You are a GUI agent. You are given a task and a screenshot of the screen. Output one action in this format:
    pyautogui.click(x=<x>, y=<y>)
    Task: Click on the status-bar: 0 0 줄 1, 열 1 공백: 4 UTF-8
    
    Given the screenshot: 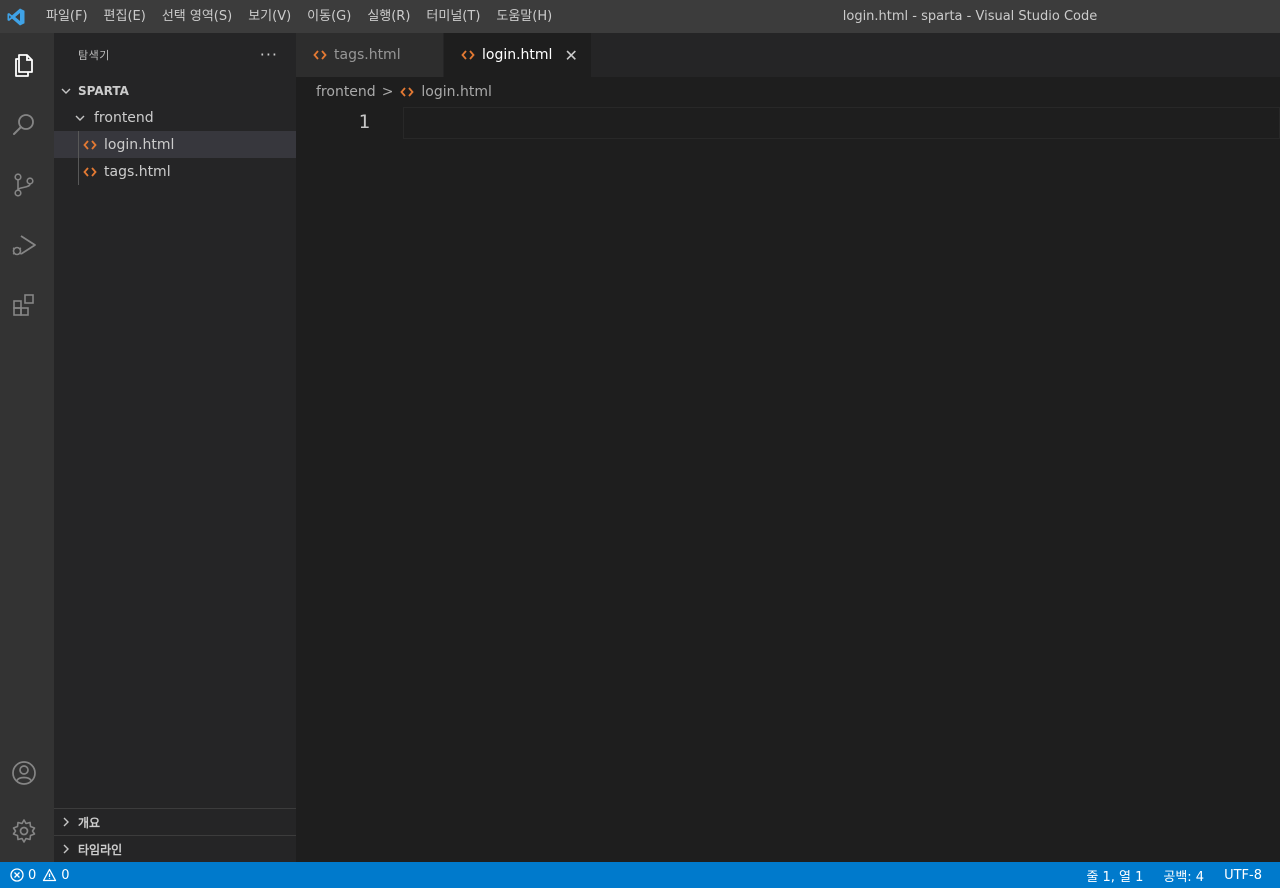 What is the action you would take?
    pyautogui.click(x=640, y=875)
    